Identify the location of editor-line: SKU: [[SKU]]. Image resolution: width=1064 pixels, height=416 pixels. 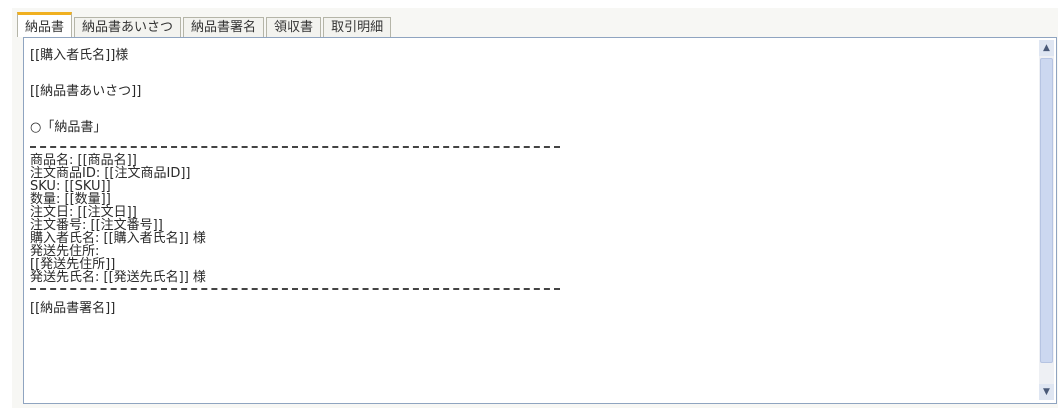
(70, 186).